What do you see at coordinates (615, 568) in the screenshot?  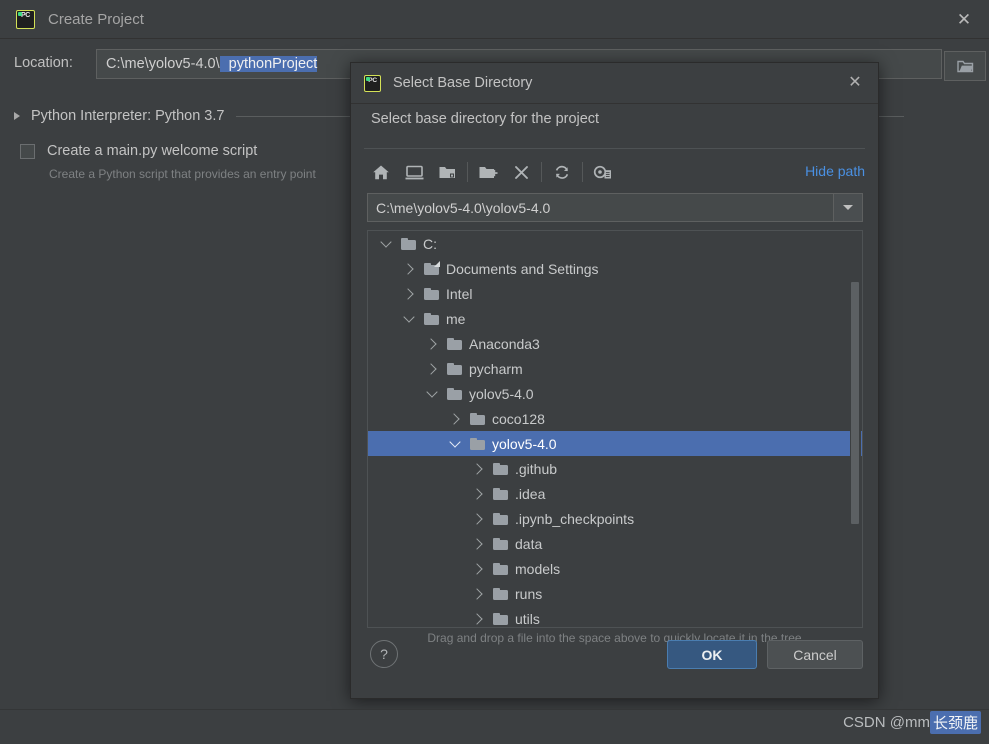 I see `tree-row: models` at bounding box center [615, 568].